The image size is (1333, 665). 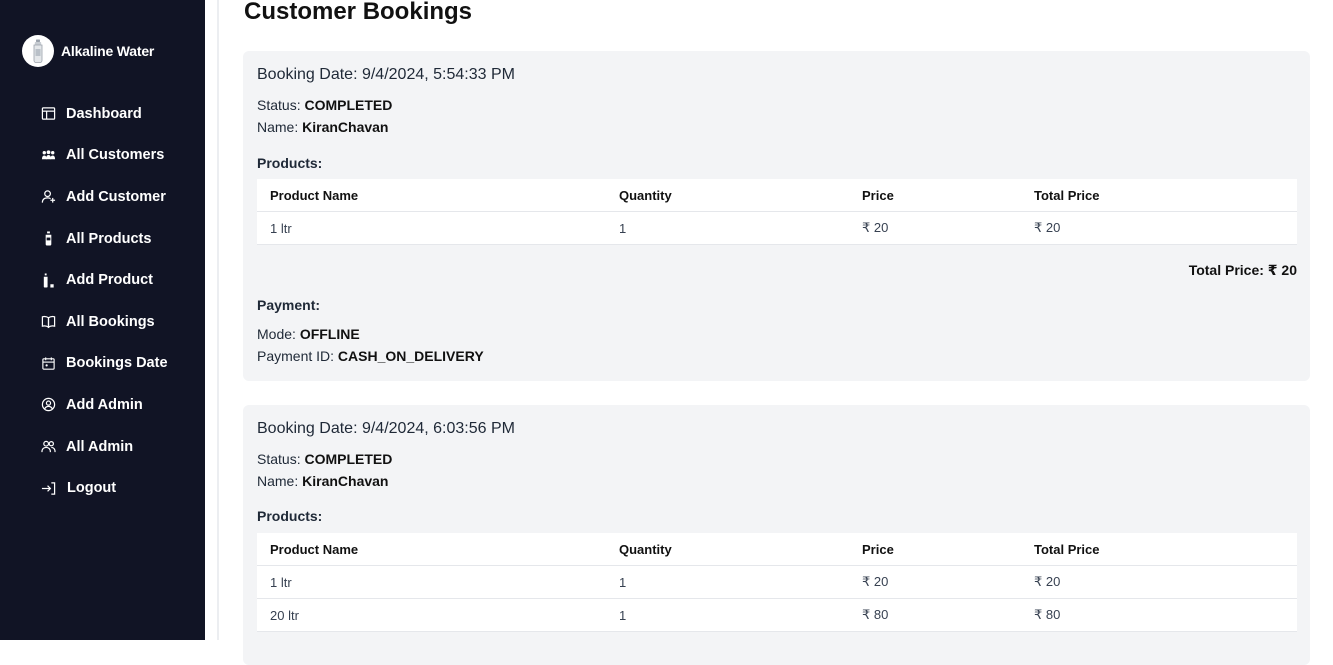 I want to click on sidebar-item-all-products: All Products, so click(x=104, y=239).